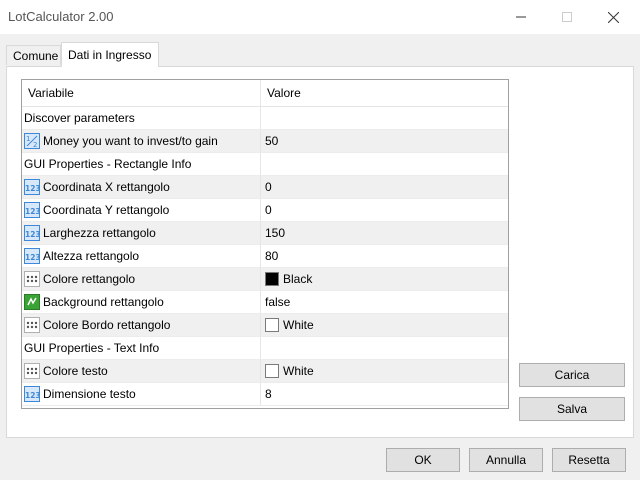  I want to click on variable-label: Colore testo, so click(75, 371).